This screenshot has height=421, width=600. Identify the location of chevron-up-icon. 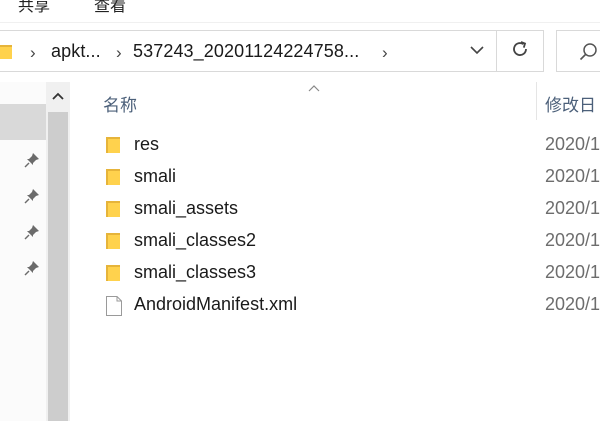
(58, 96).